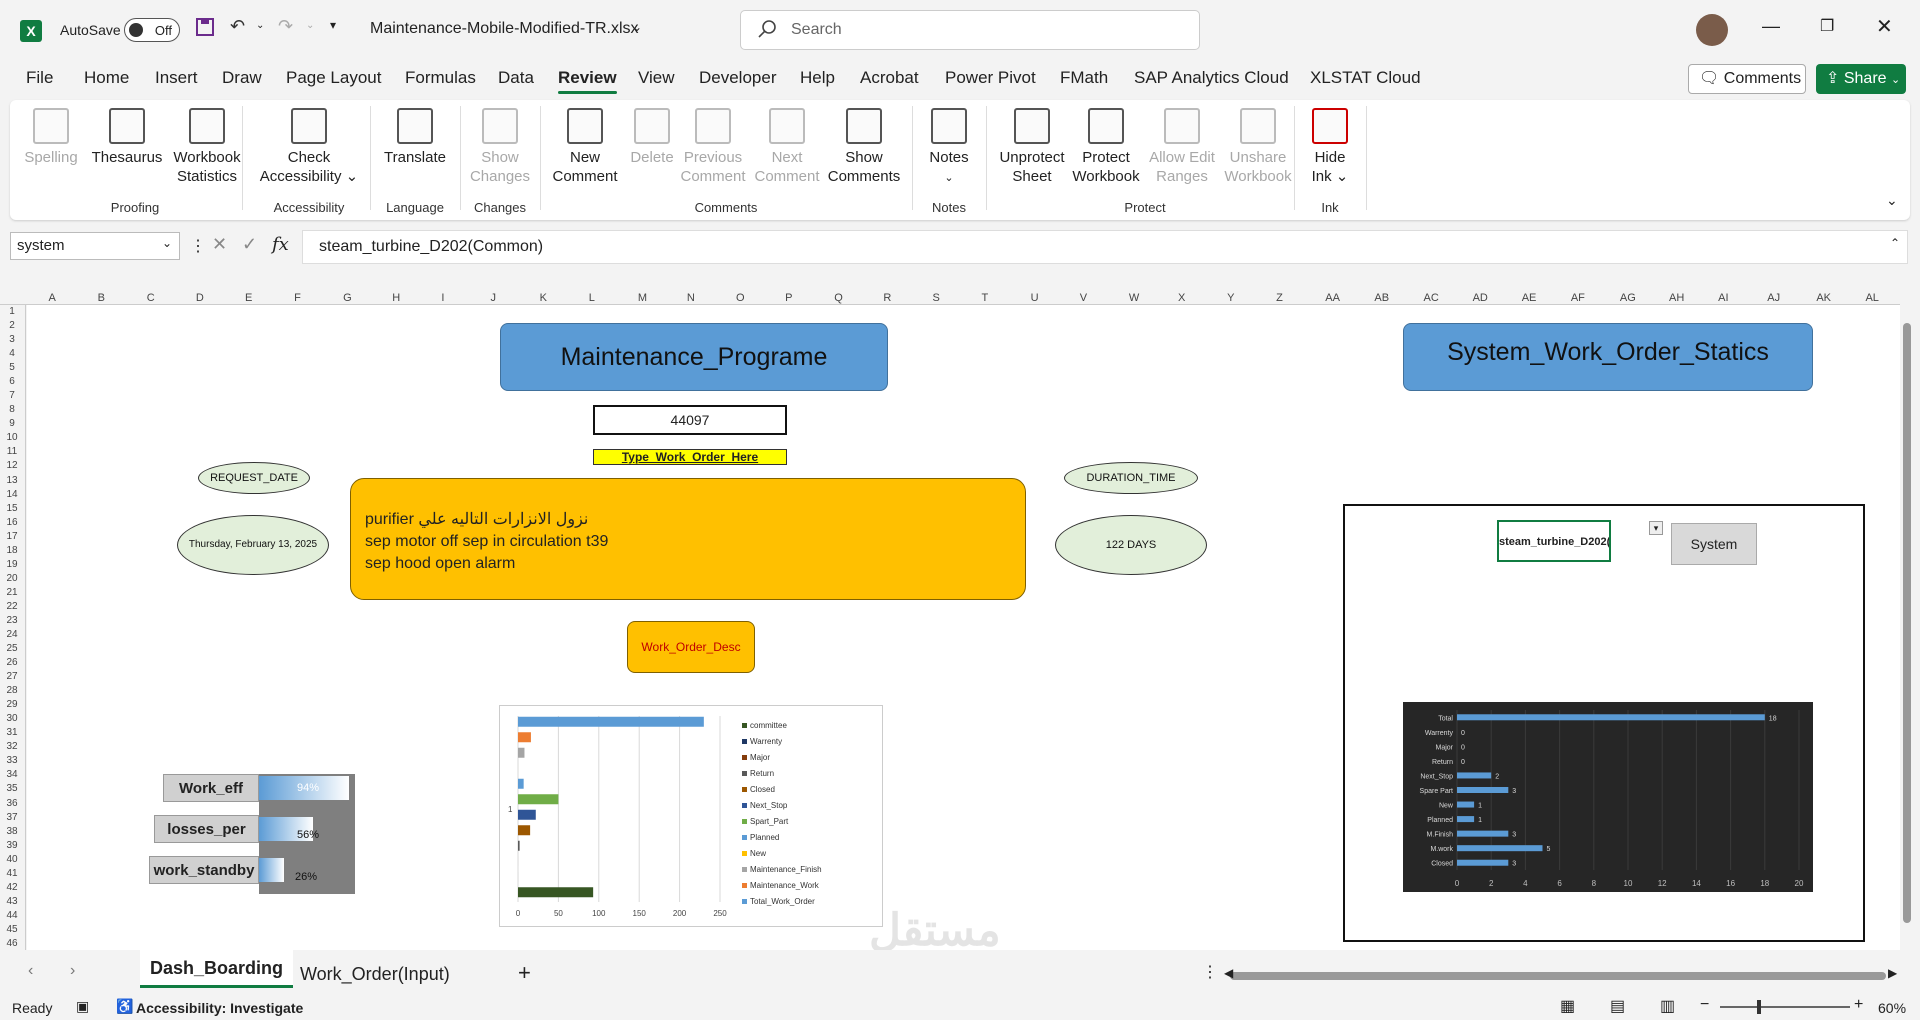 This screenshot has width=1920, height=1020. What do you see at coordinates (260, 25) in the screenshot?
I see `undo-dropdown-icon: ⌄` at bounding box center [260, 25].